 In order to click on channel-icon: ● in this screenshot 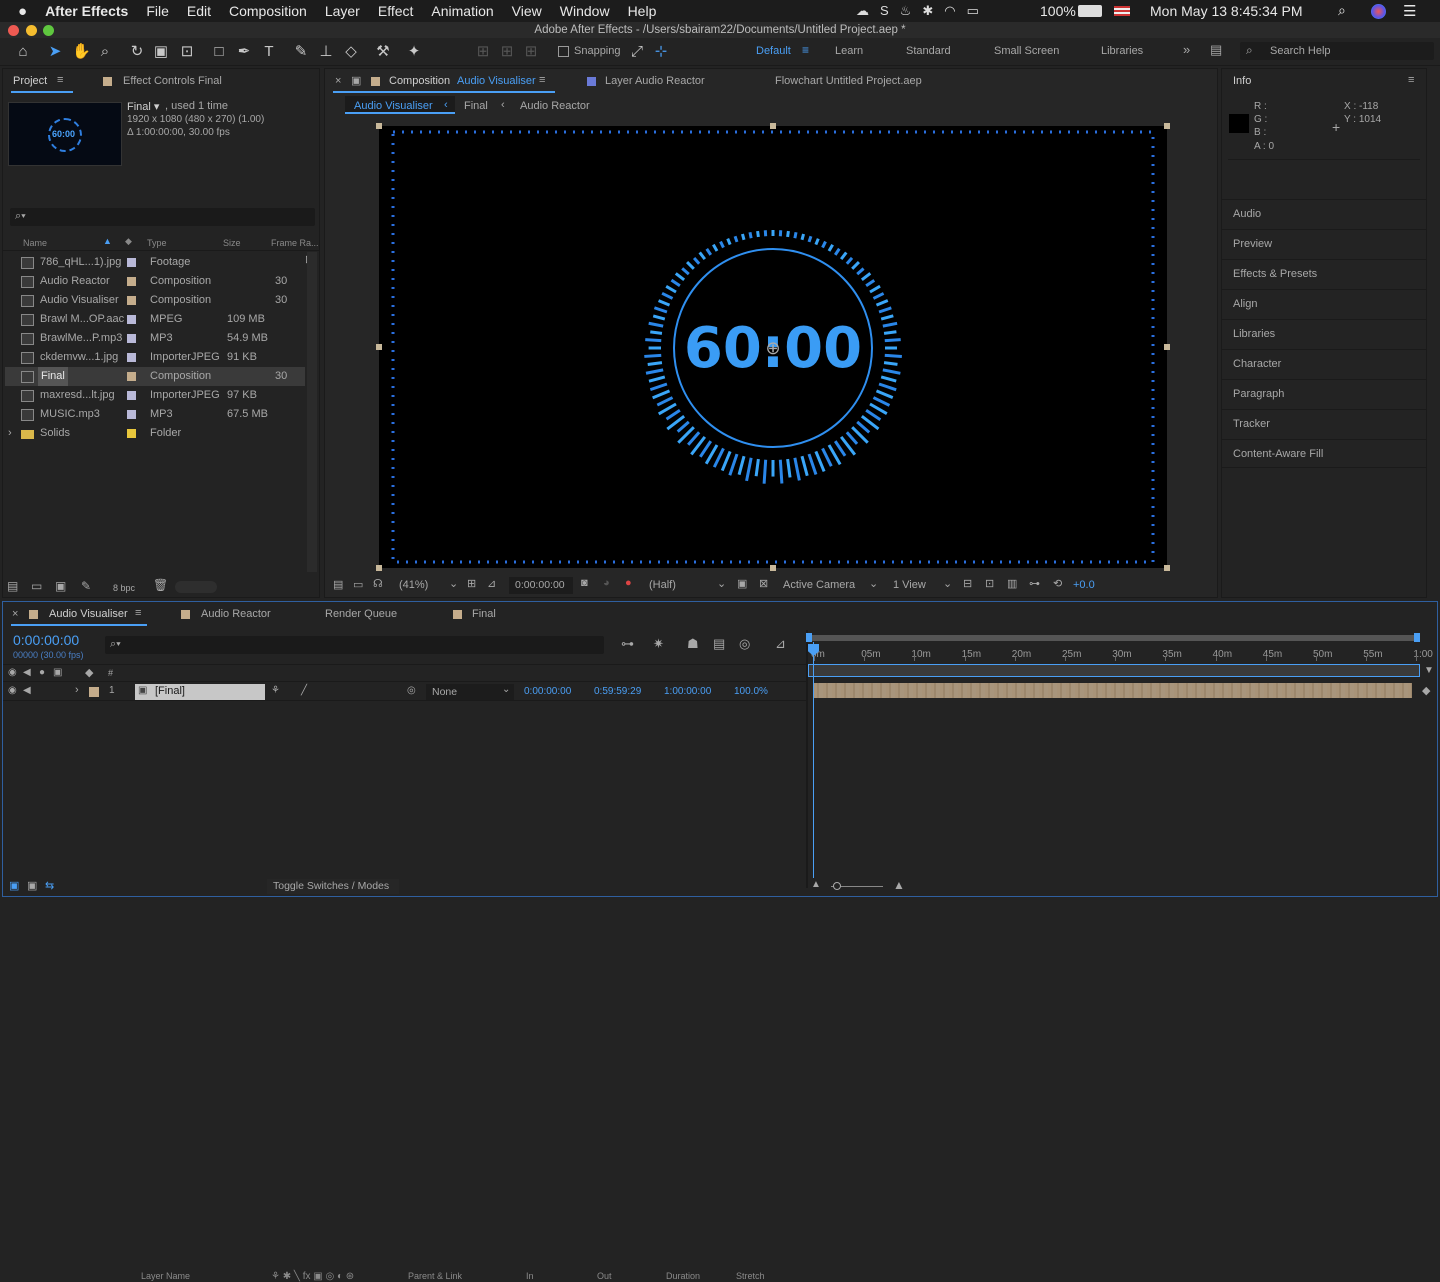, I will do `click(628, 583)`.